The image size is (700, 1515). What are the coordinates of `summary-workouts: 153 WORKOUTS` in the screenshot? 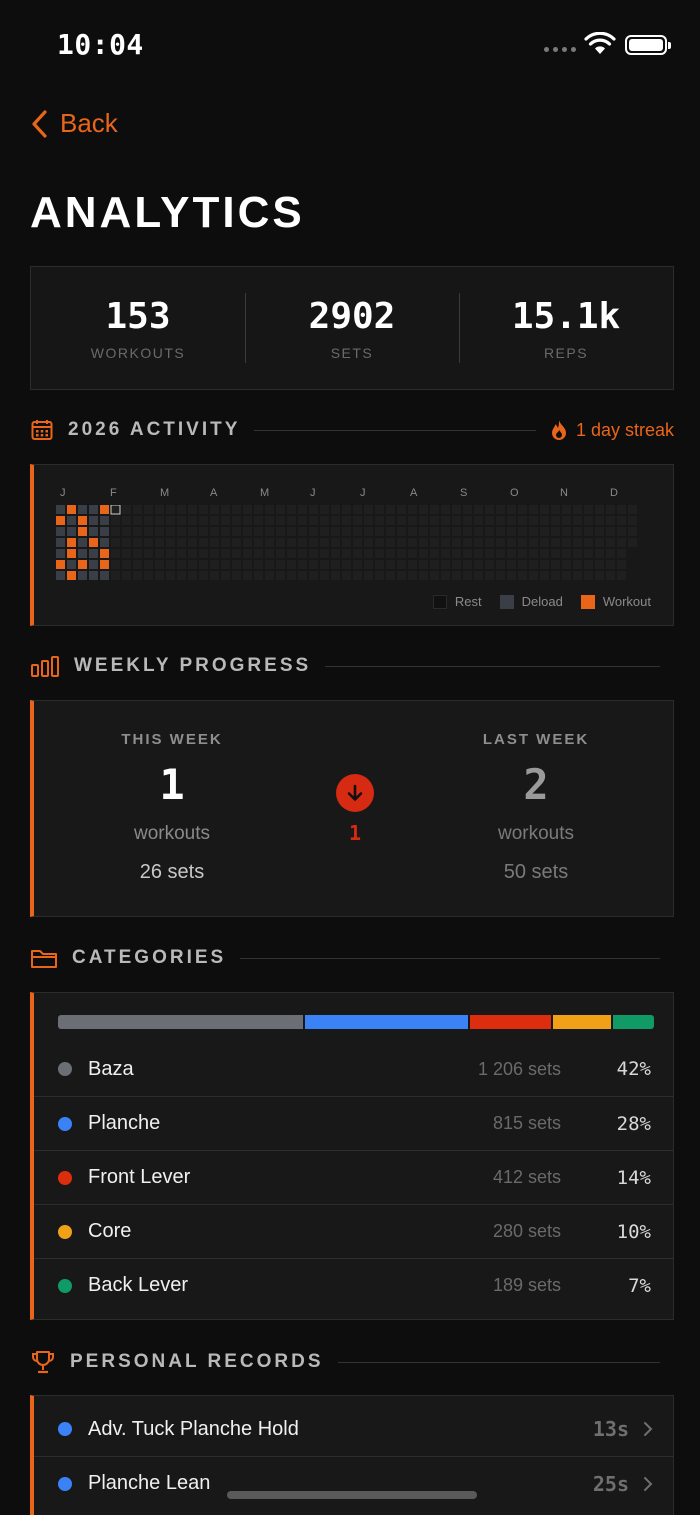 It's located at (138, 328).